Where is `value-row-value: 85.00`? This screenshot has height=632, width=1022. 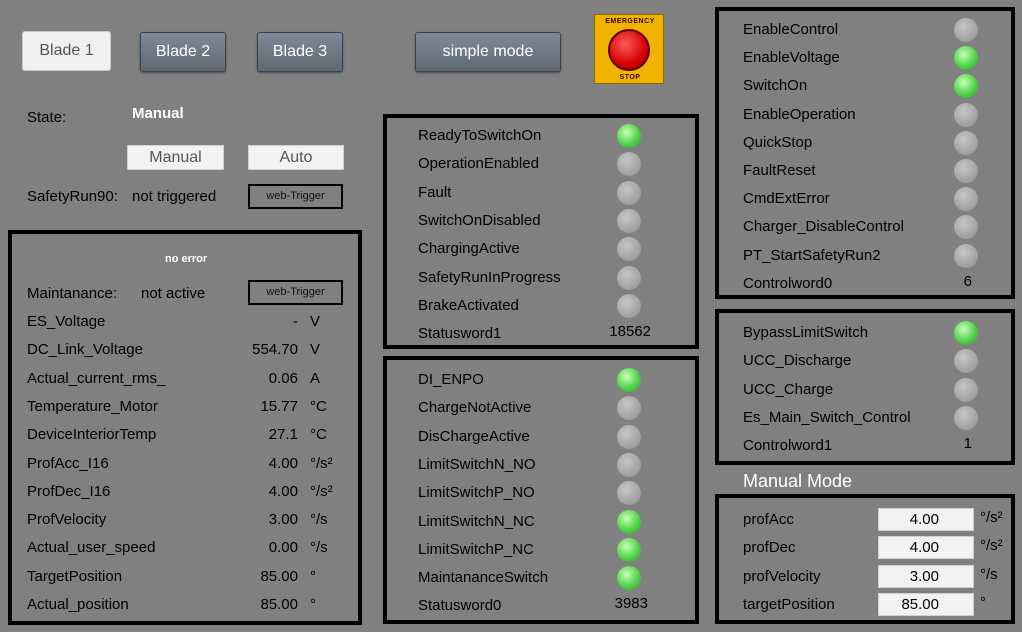
value-row-value: 85.00 is located at coordinates (279, 604).